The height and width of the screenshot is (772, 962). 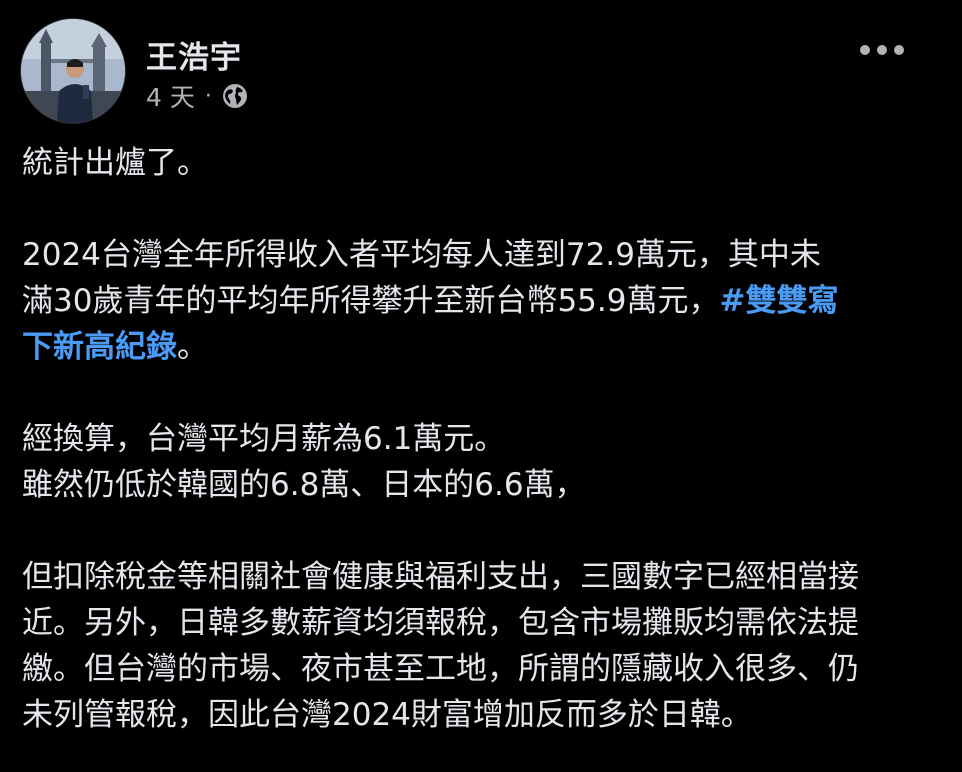 What do you see at coordinates (778, 301) in the screenshot?
I see `hashtag-link: #雙雙寫` at bounding box center [778, 301].